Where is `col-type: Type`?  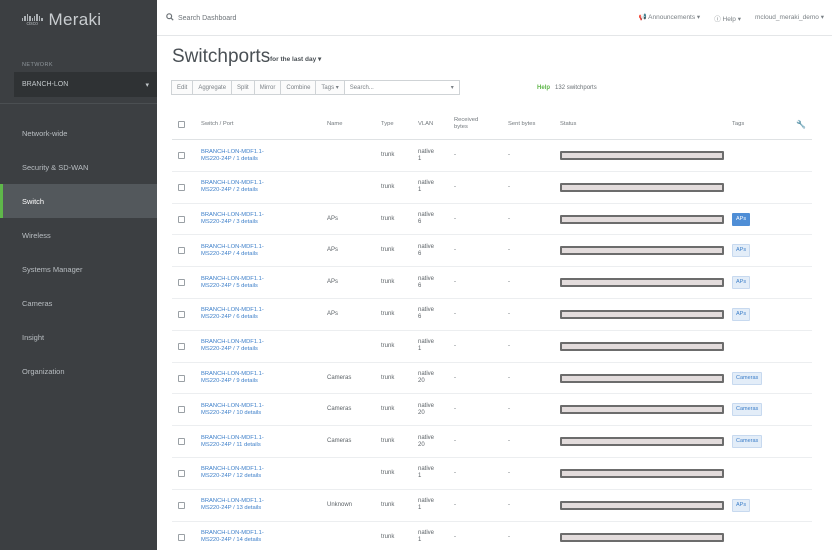
col-type: Type is located at coordinates (387, 124).